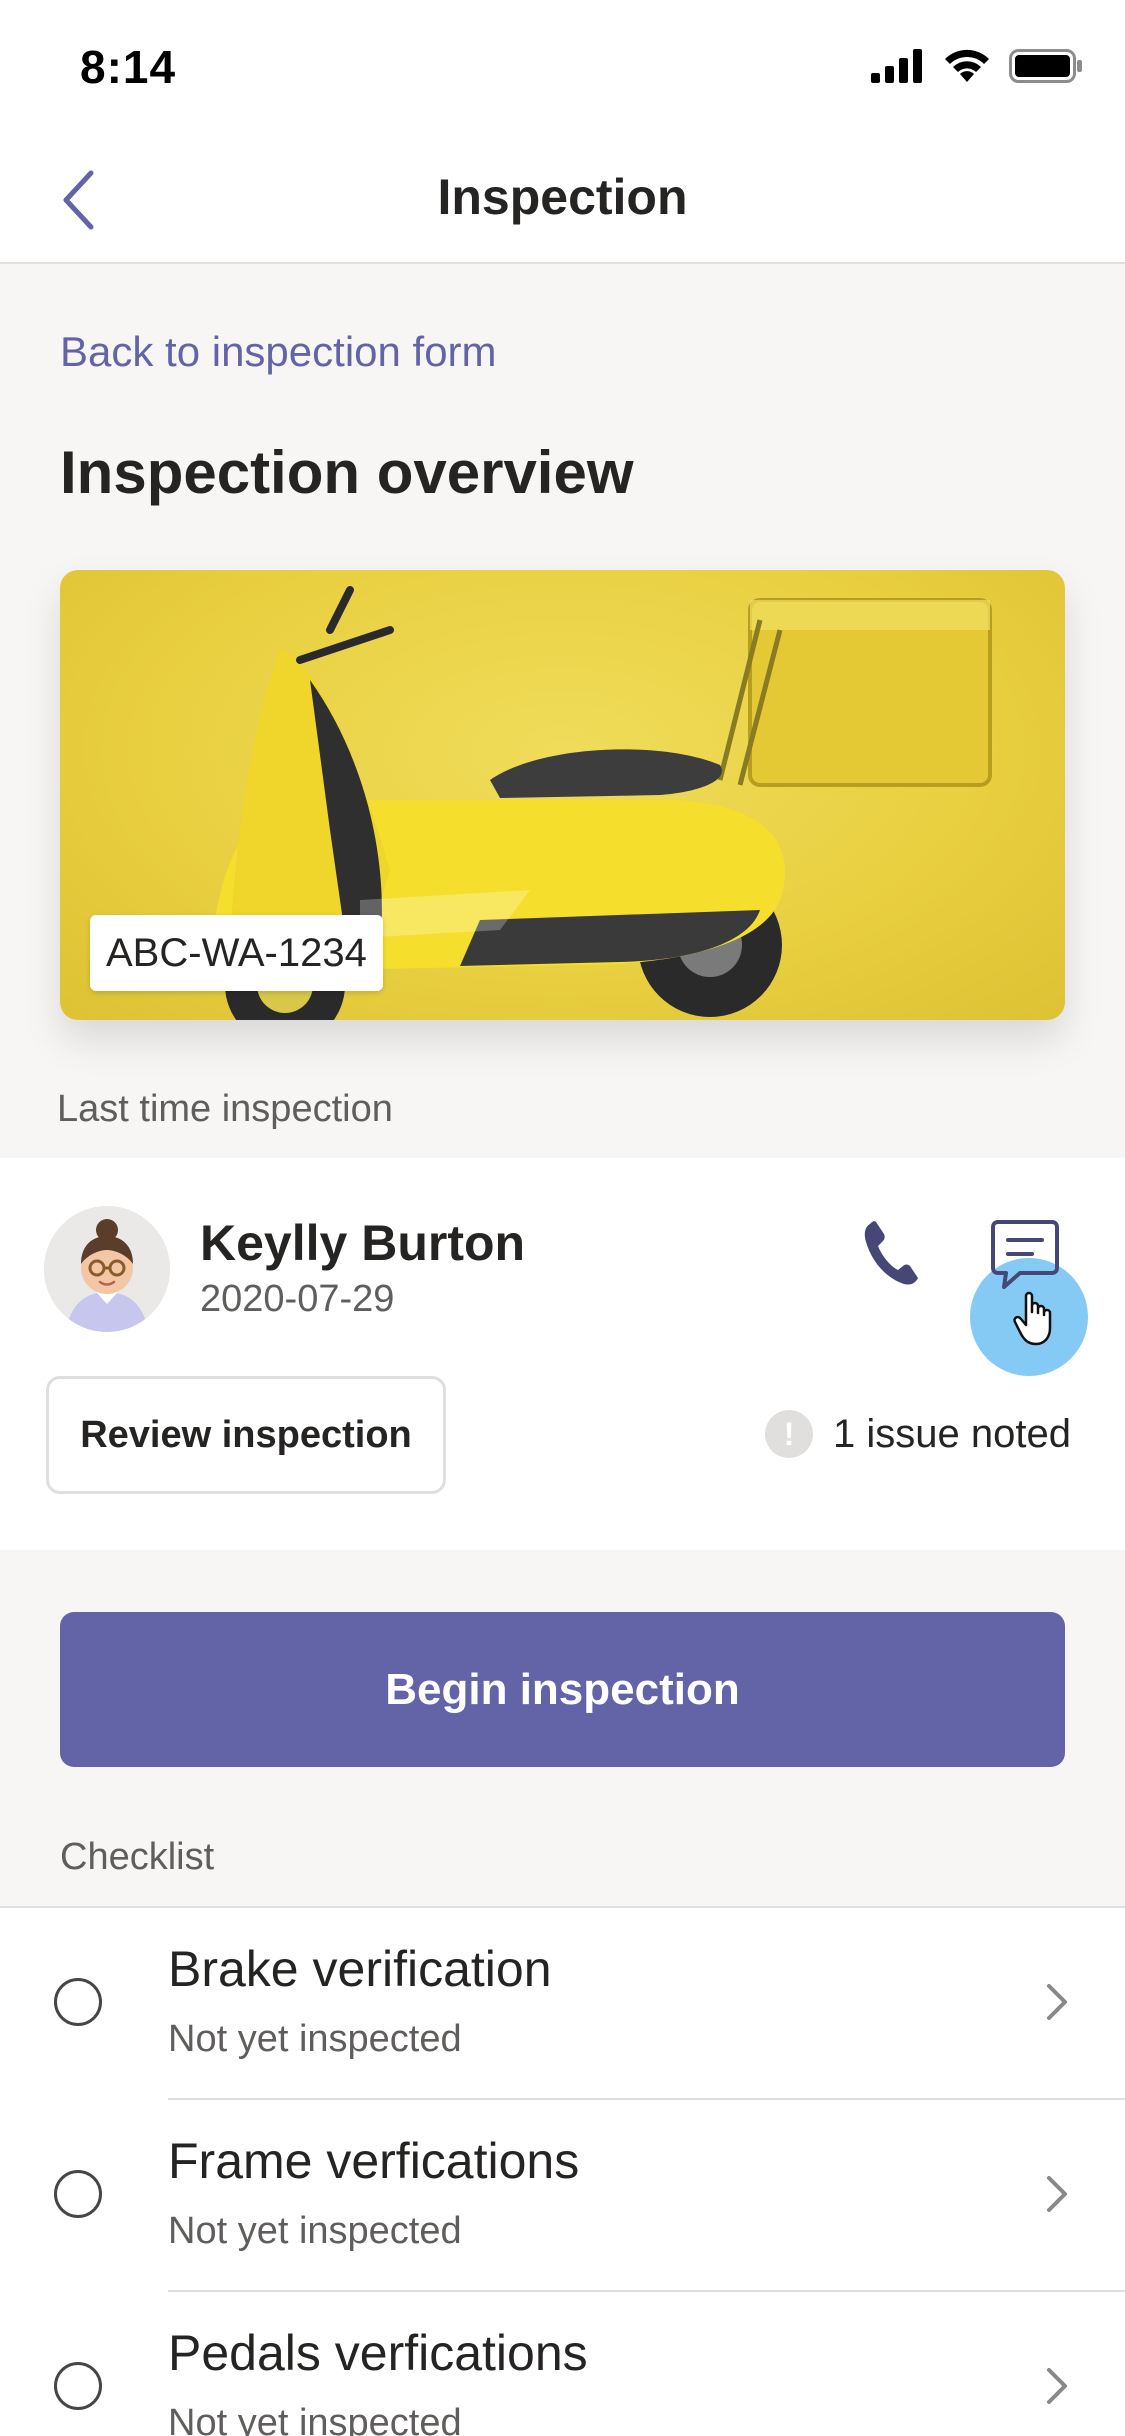  I want to click on review-inspection-button: Review inspection, so click(246, 1435).